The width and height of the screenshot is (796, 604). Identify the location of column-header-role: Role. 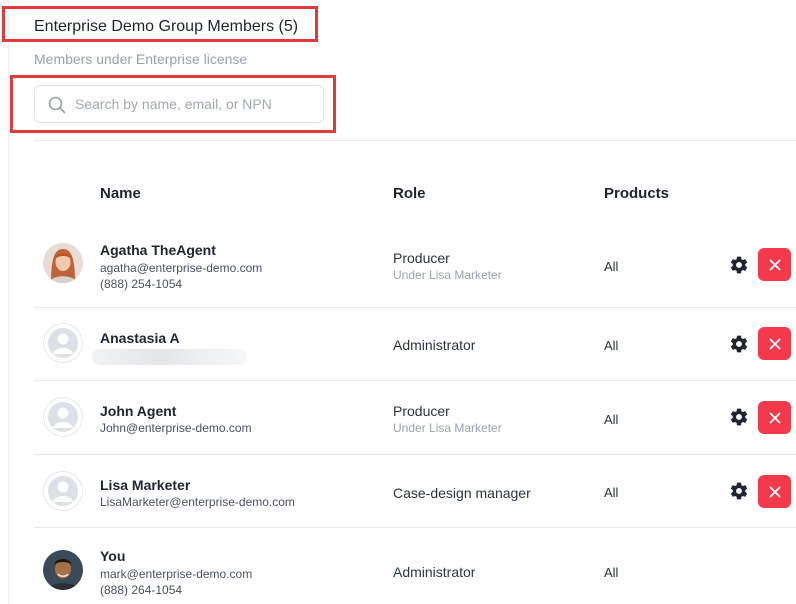
(409, 193).